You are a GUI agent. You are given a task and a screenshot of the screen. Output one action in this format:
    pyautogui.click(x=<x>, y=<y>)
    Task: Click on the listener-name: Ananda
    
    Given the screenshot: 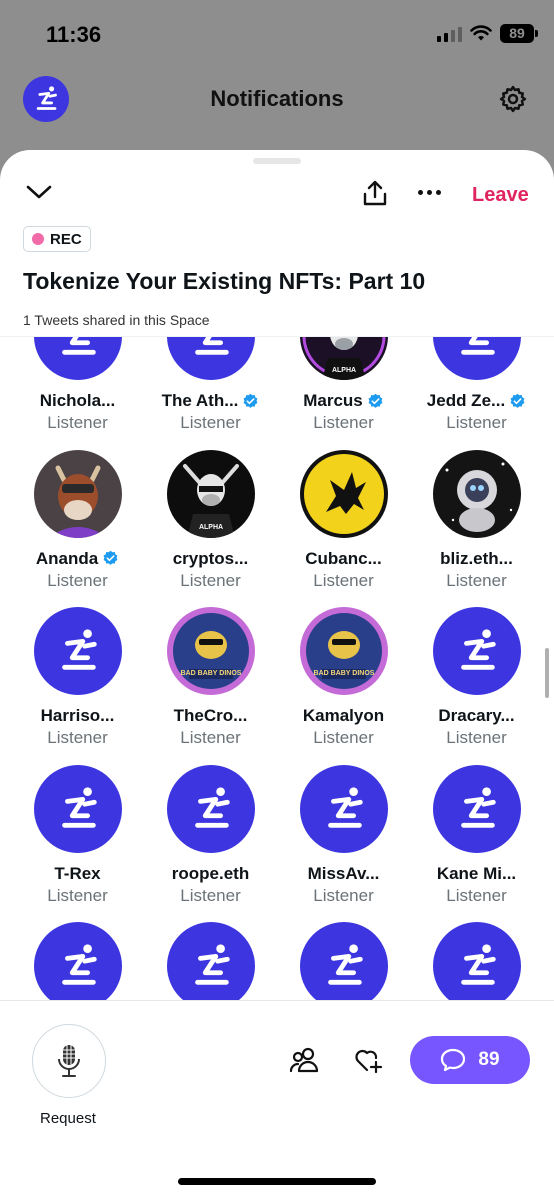 What is the action you would take?
    pyautogui.click(x=67, y=558)
    